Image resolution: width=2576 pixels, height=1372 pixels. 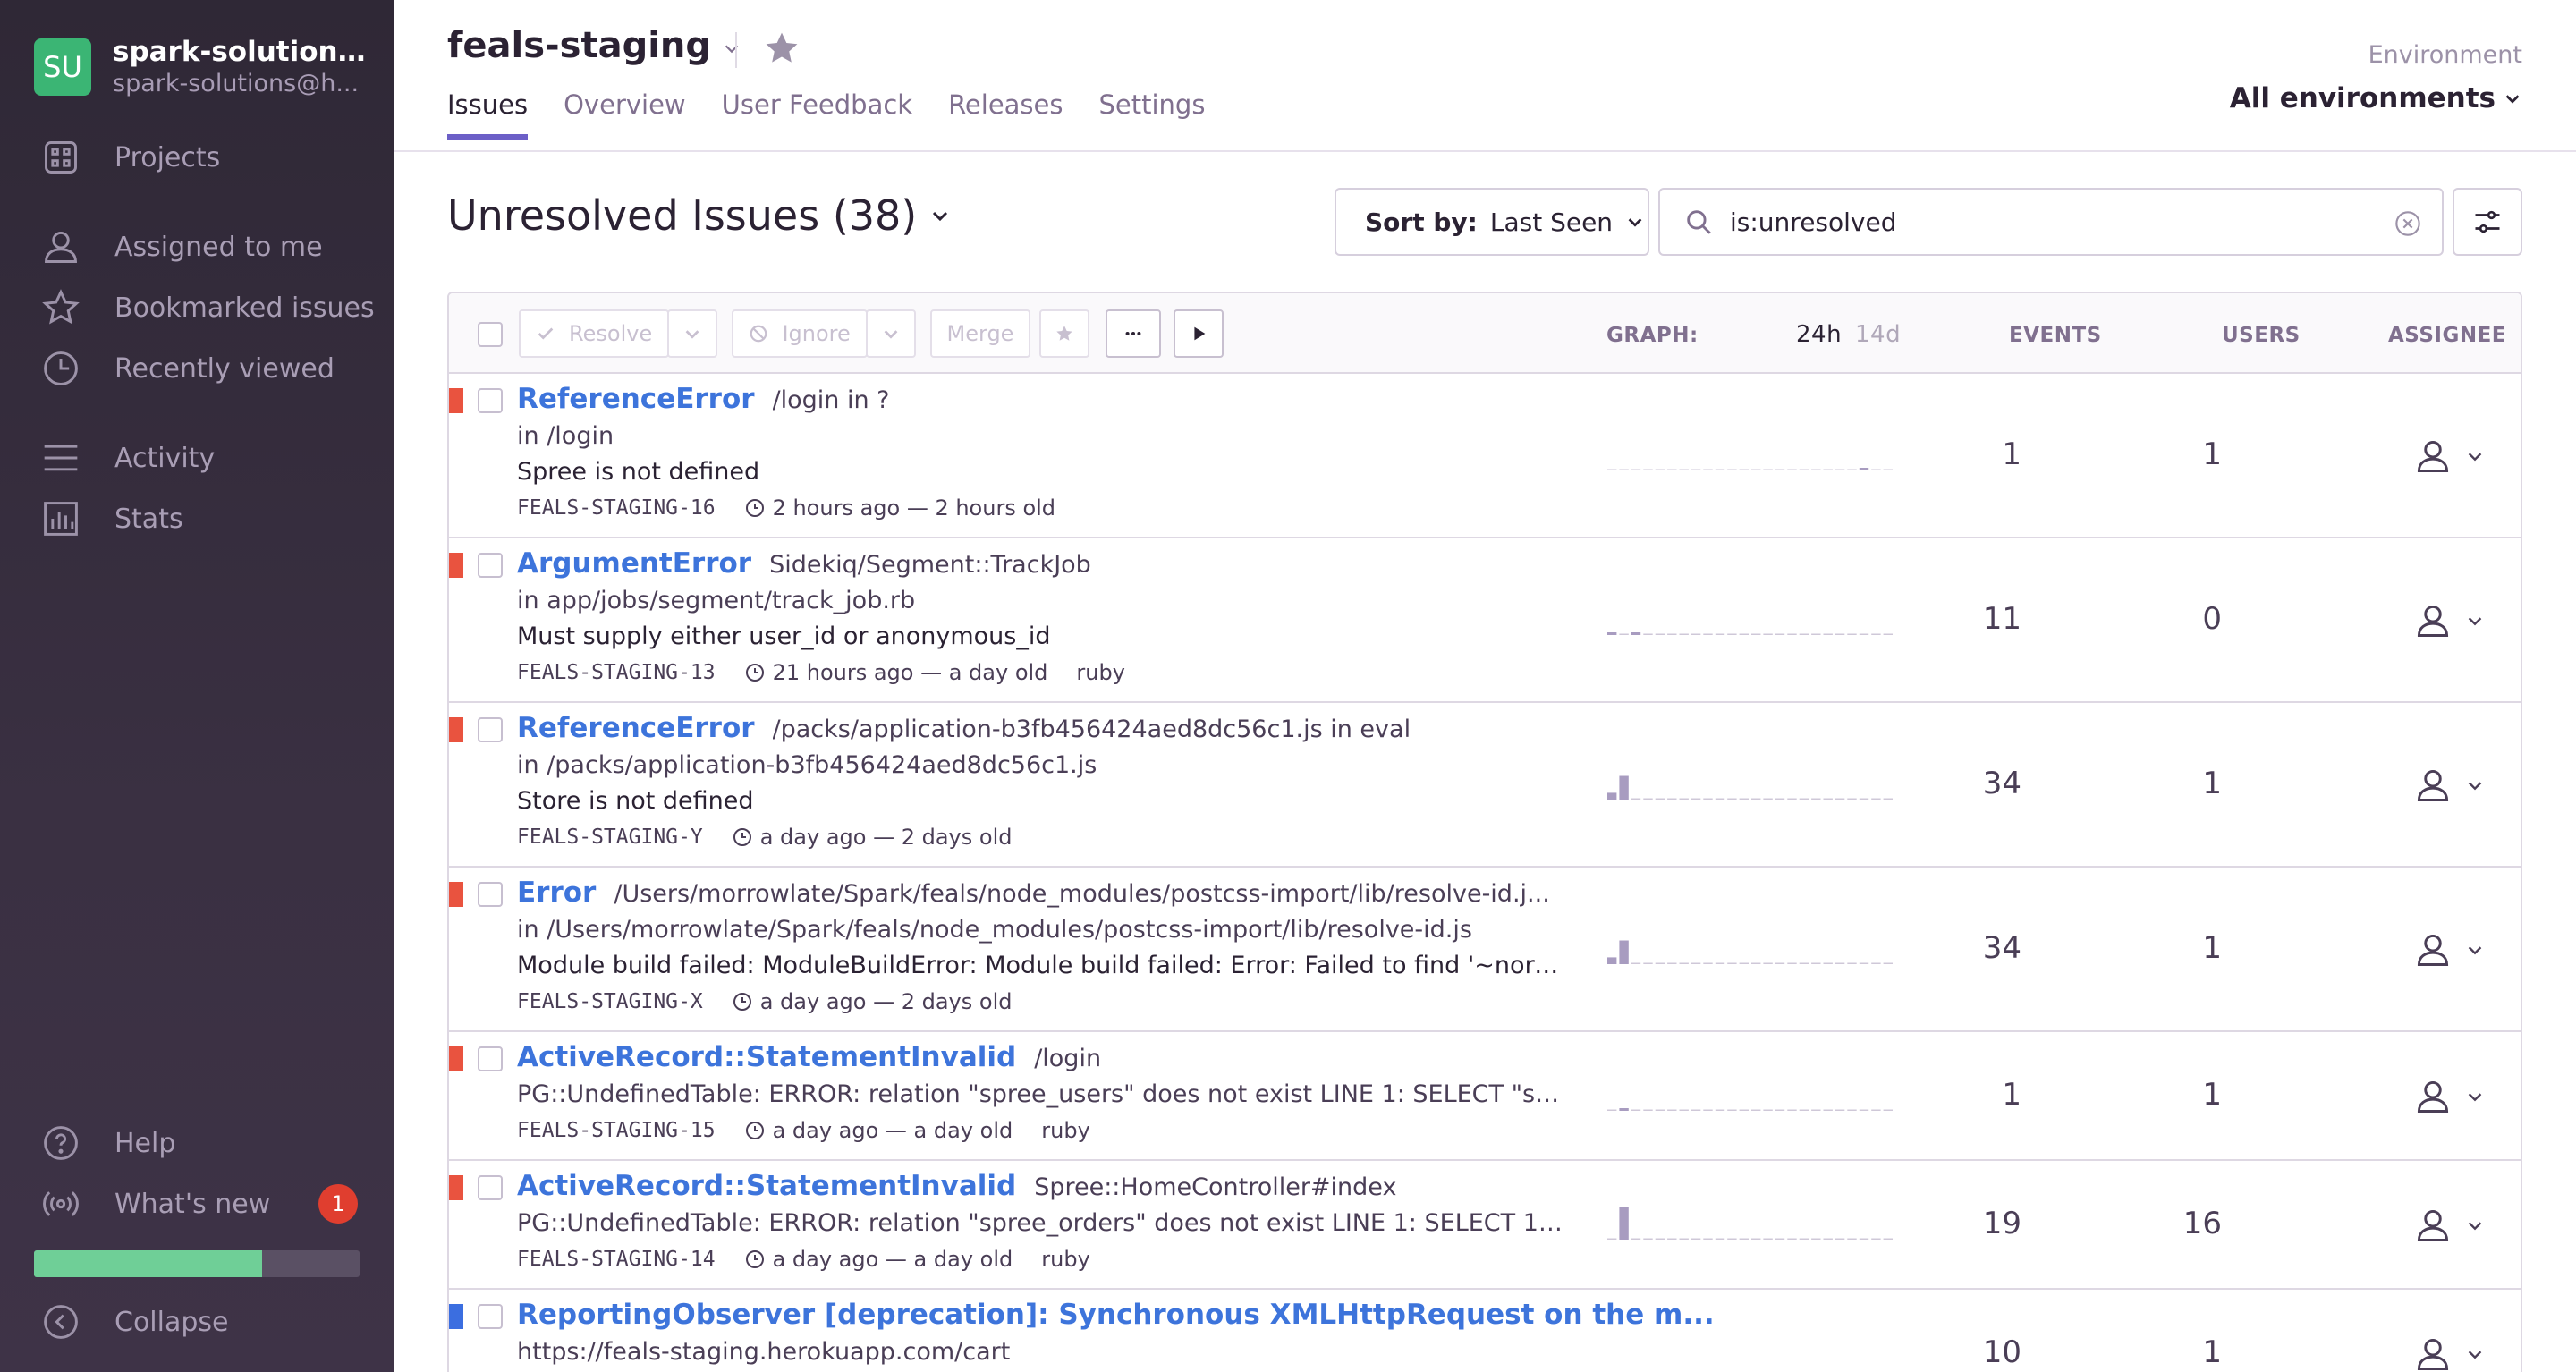 I want to click on user-icon, so click(x=2433, y=950).